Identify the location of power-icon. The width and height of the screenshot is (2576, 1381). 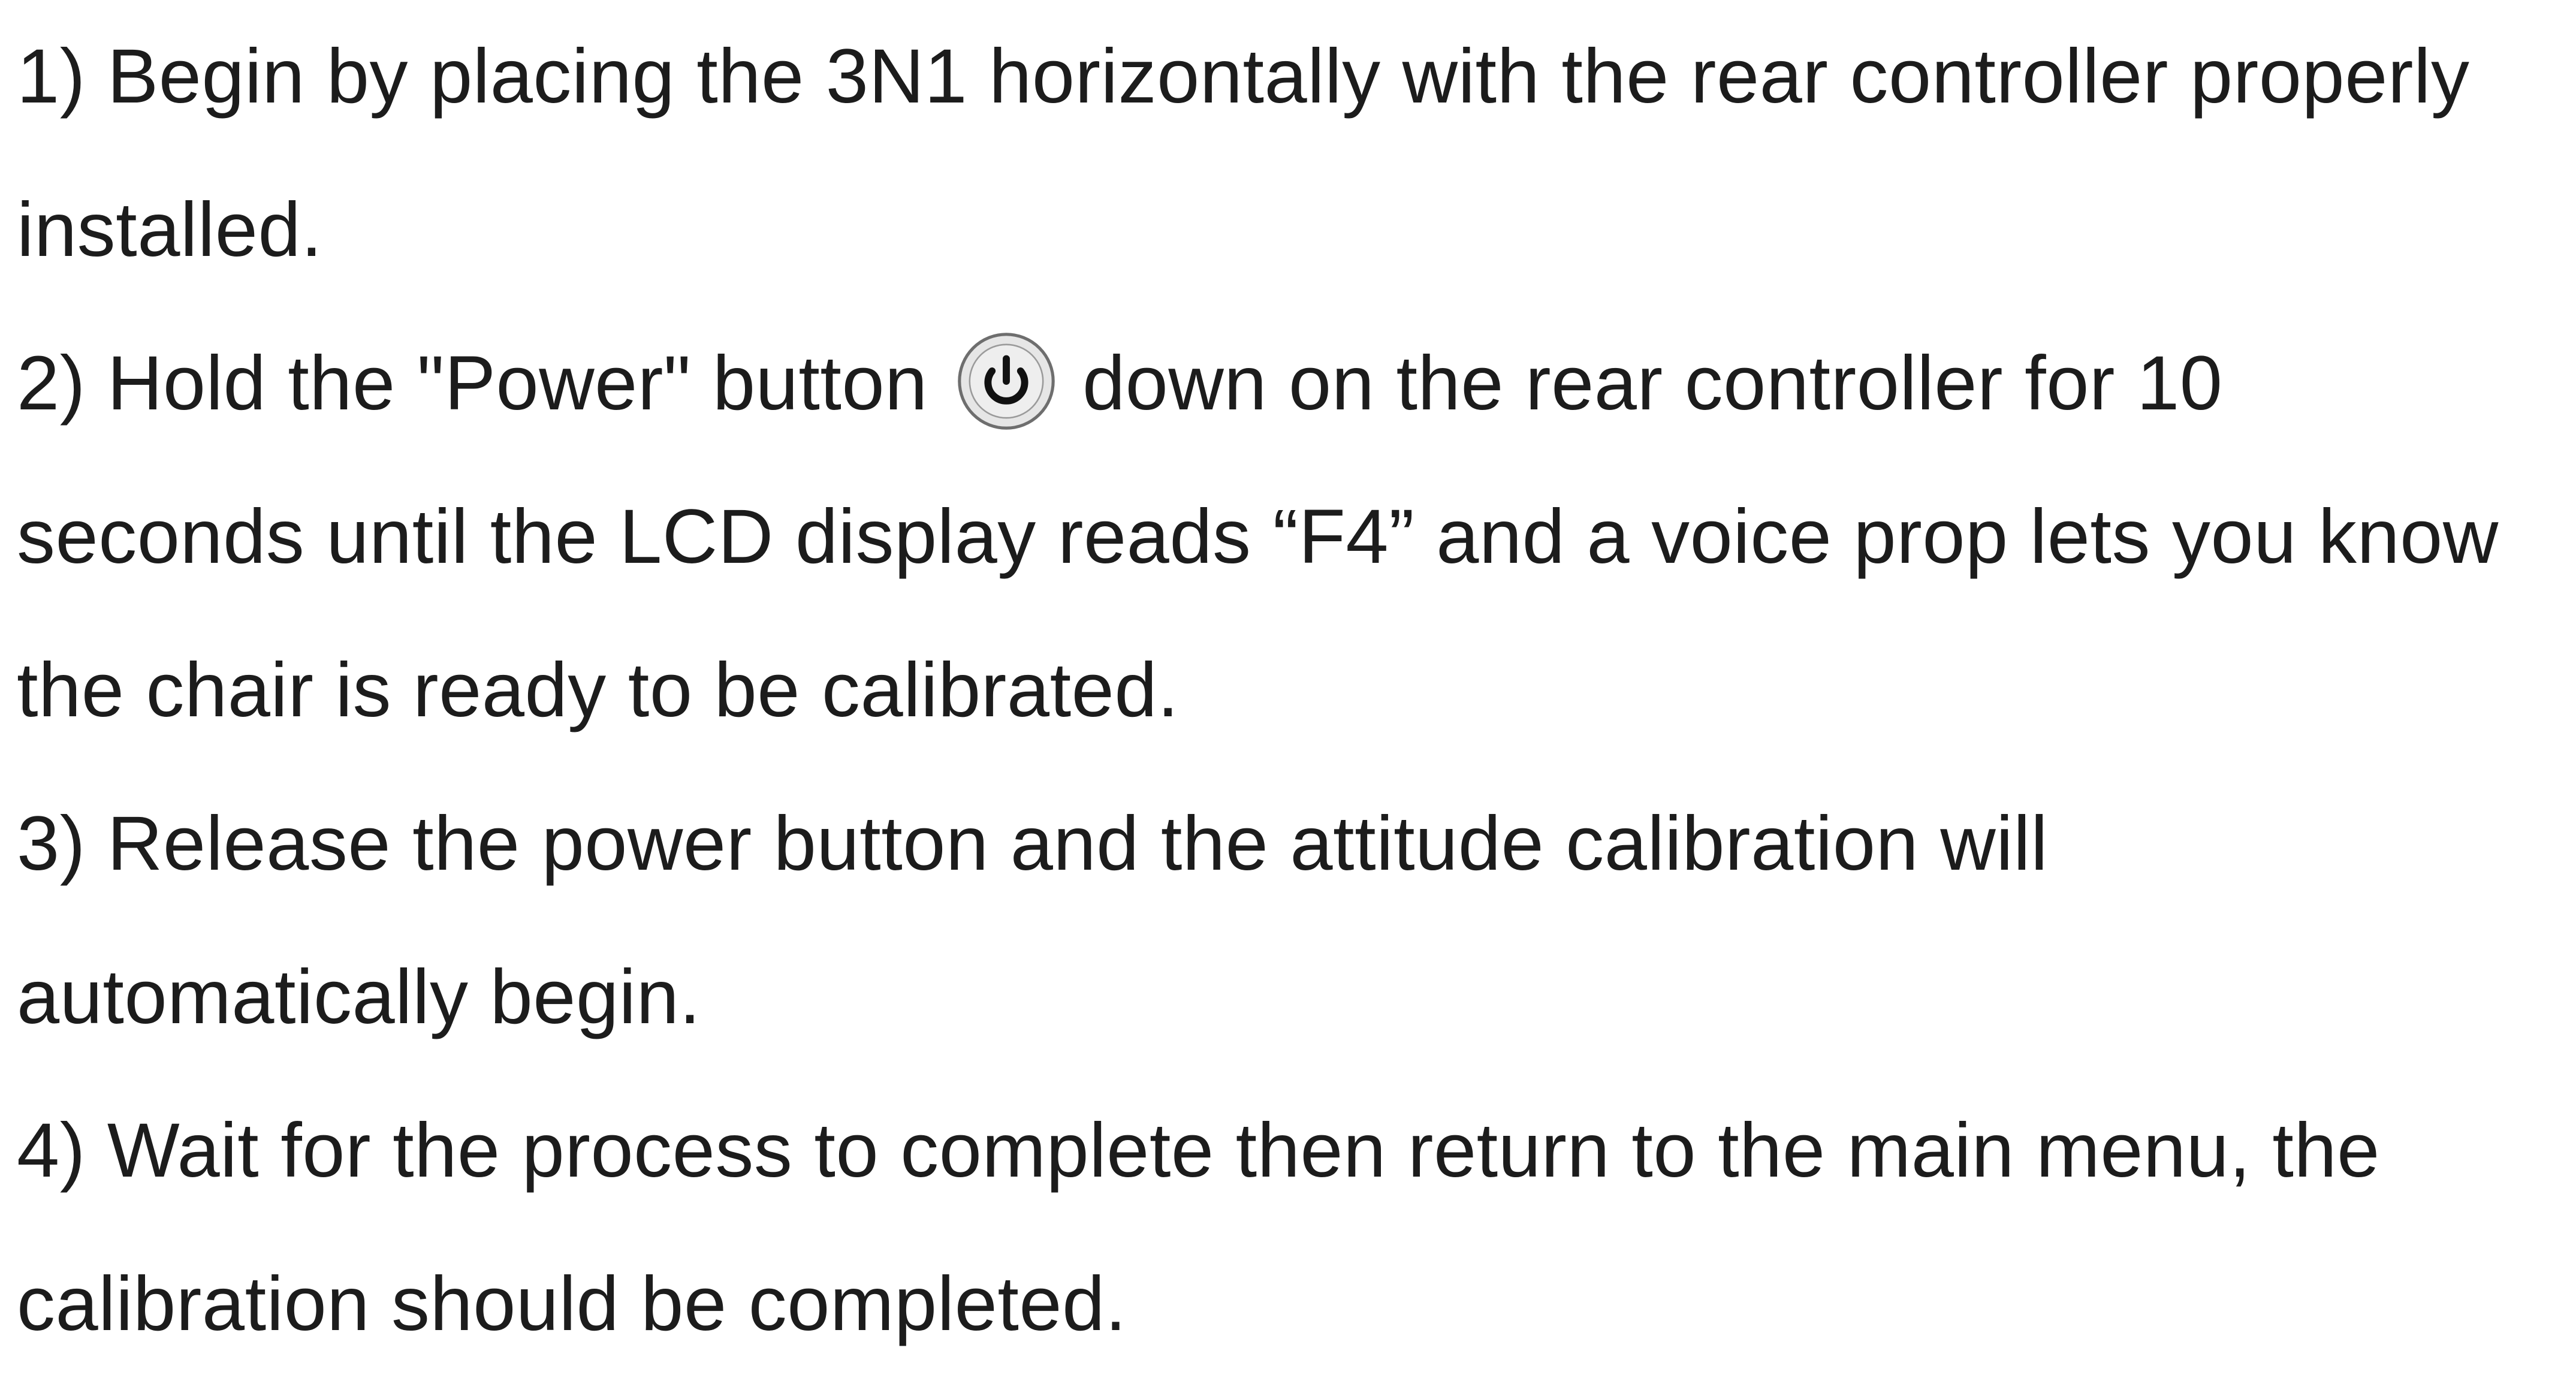
(1006, 381).